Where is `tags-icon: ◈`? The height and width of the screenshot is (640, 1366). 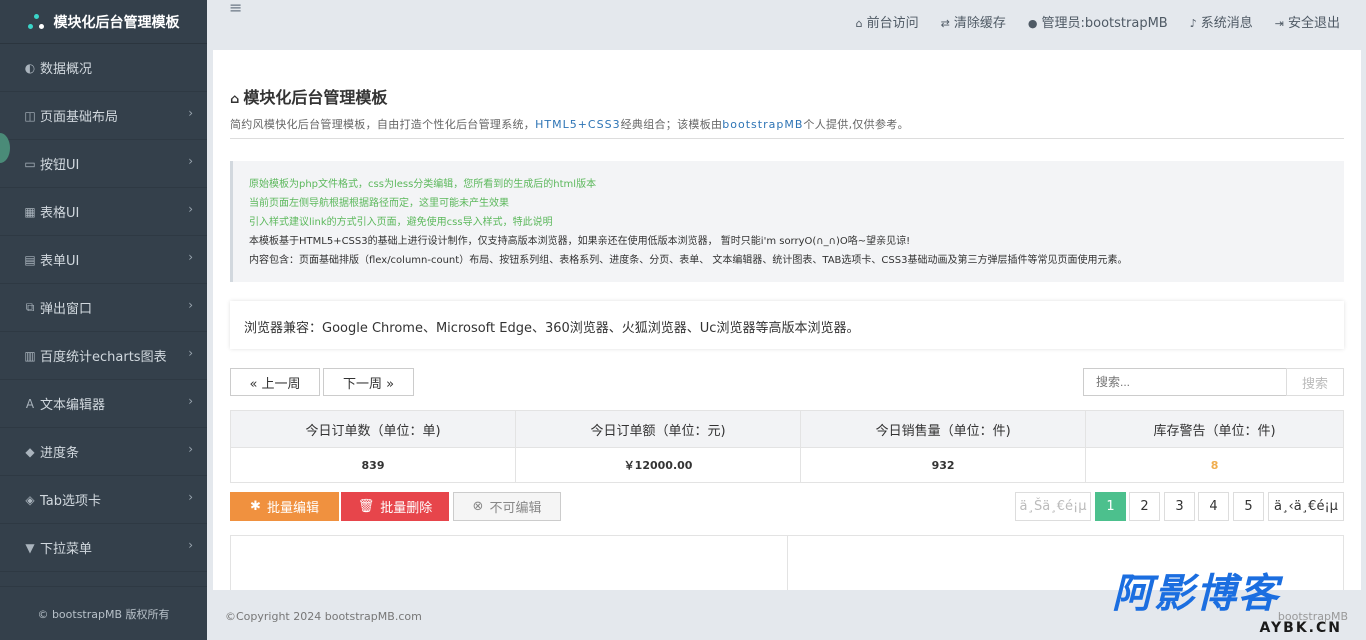 tags-icon: ◈ is located at coordinates (30, 499).